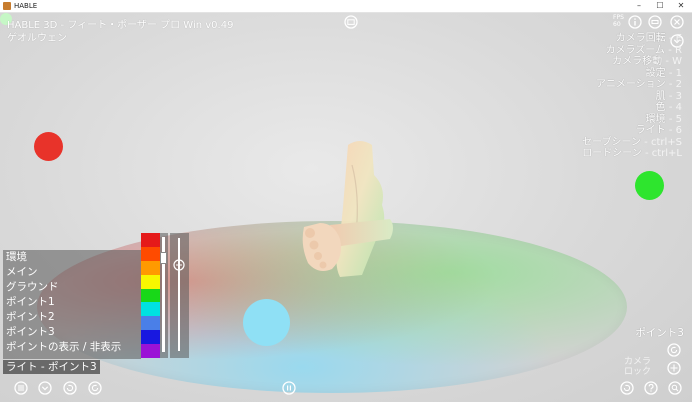  I want to click on menu-item-environment: 環境 - 5, so click(632, 120).